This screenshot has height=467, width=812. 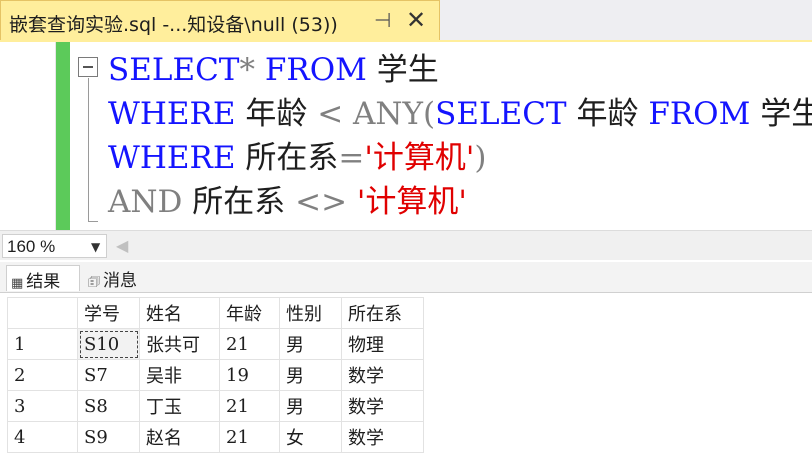 What do you see at coordinates (382, 313) in the screenshot?
I see `grid-header-cell: 所在系` at bounding box center [382, 313].